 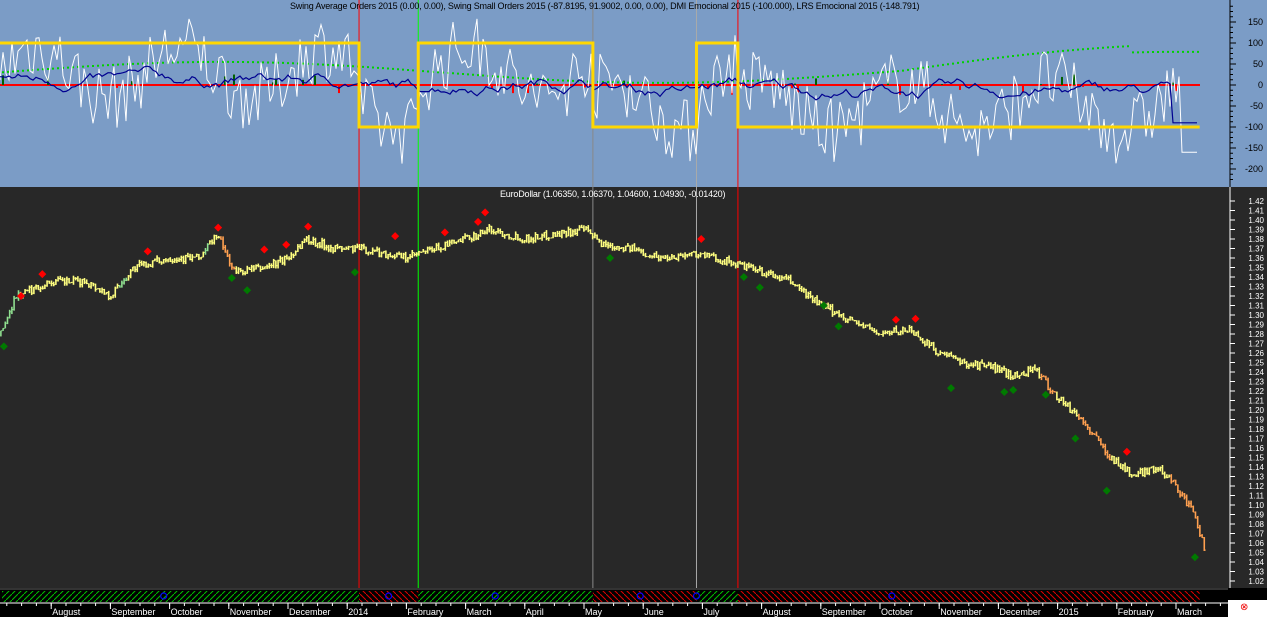 I want to click on y-tick-label: -200, so click(x=1254, y=169).